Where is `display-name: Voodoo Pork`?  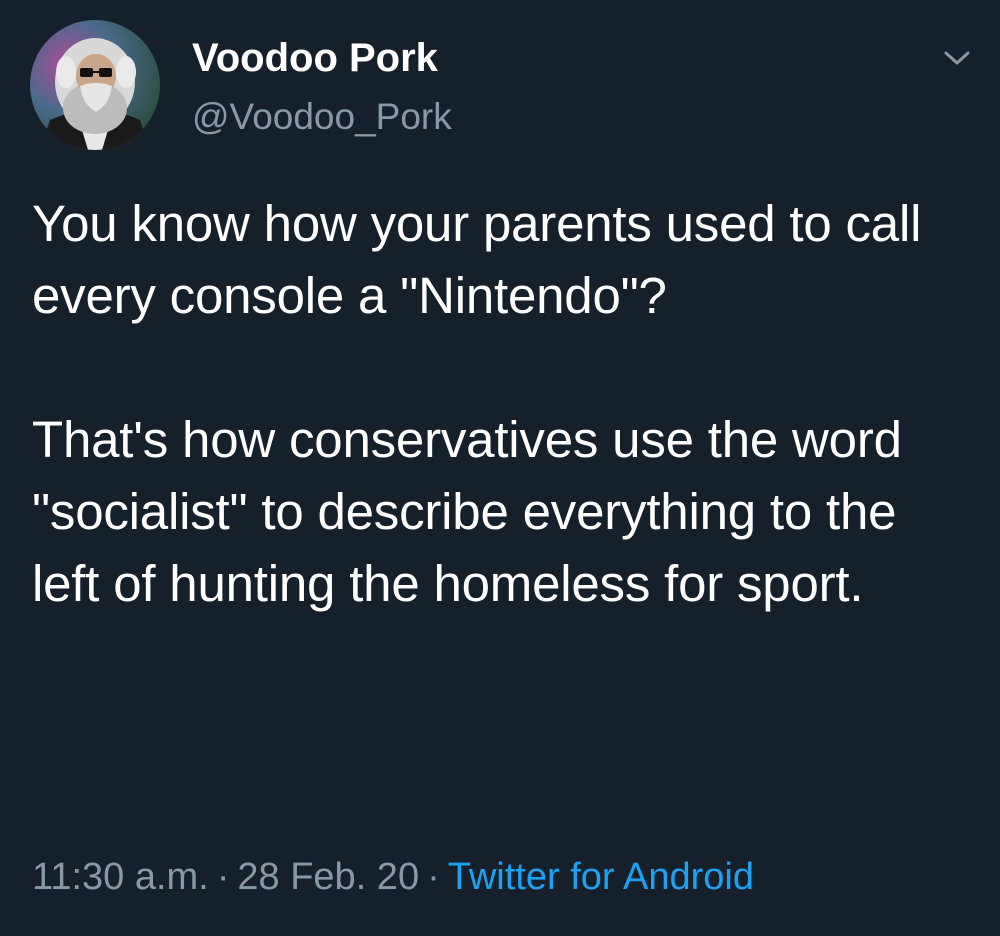
display-name: Voodoo Pork is located at coordinates (322, 58).